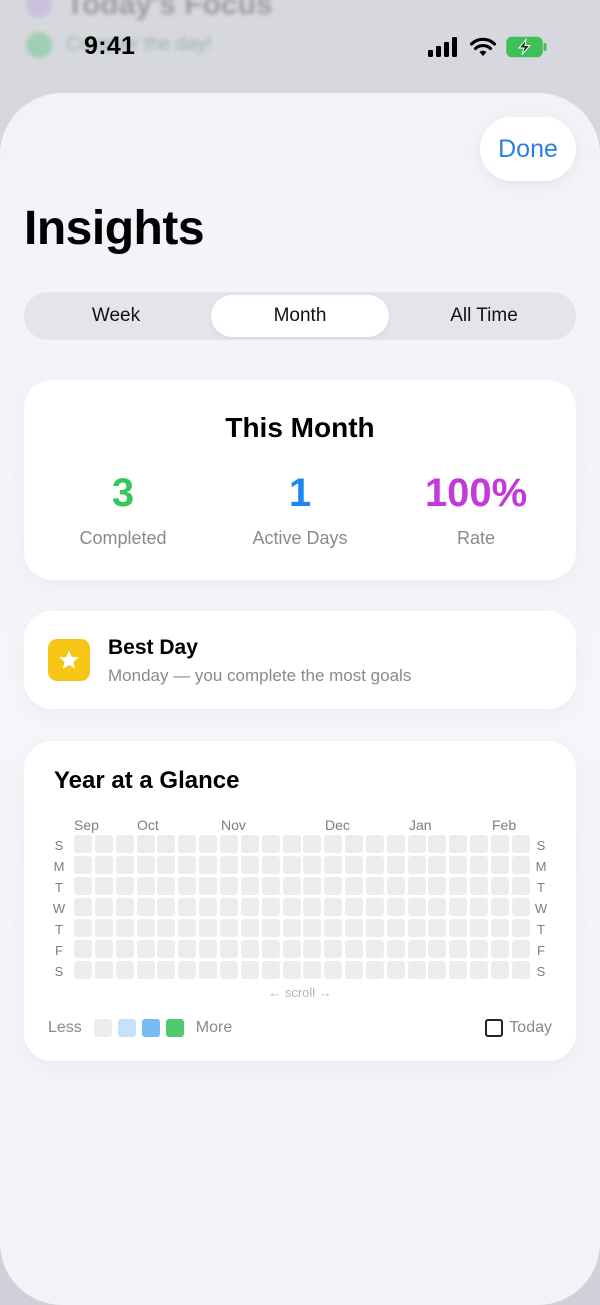 This screenshot has height=1305, width=600. Describe the element at coordinates (484, 316) in the screenshot. I see `tab-all-time: All Time` at that location.